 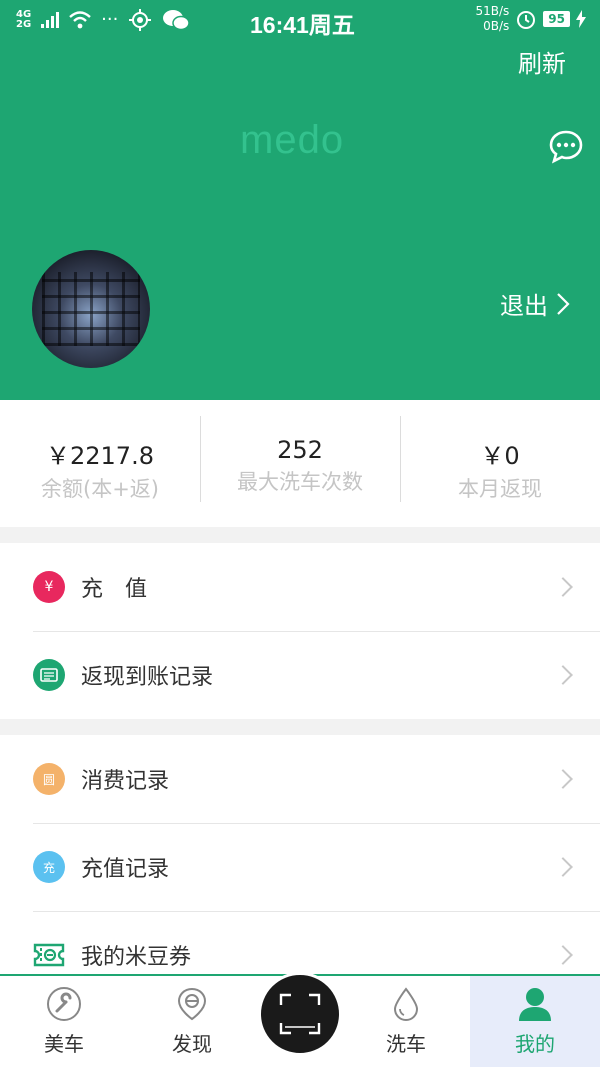 I want to click on menu-item-recharge-records: 充 充值记录, so click(x=300, y=867).